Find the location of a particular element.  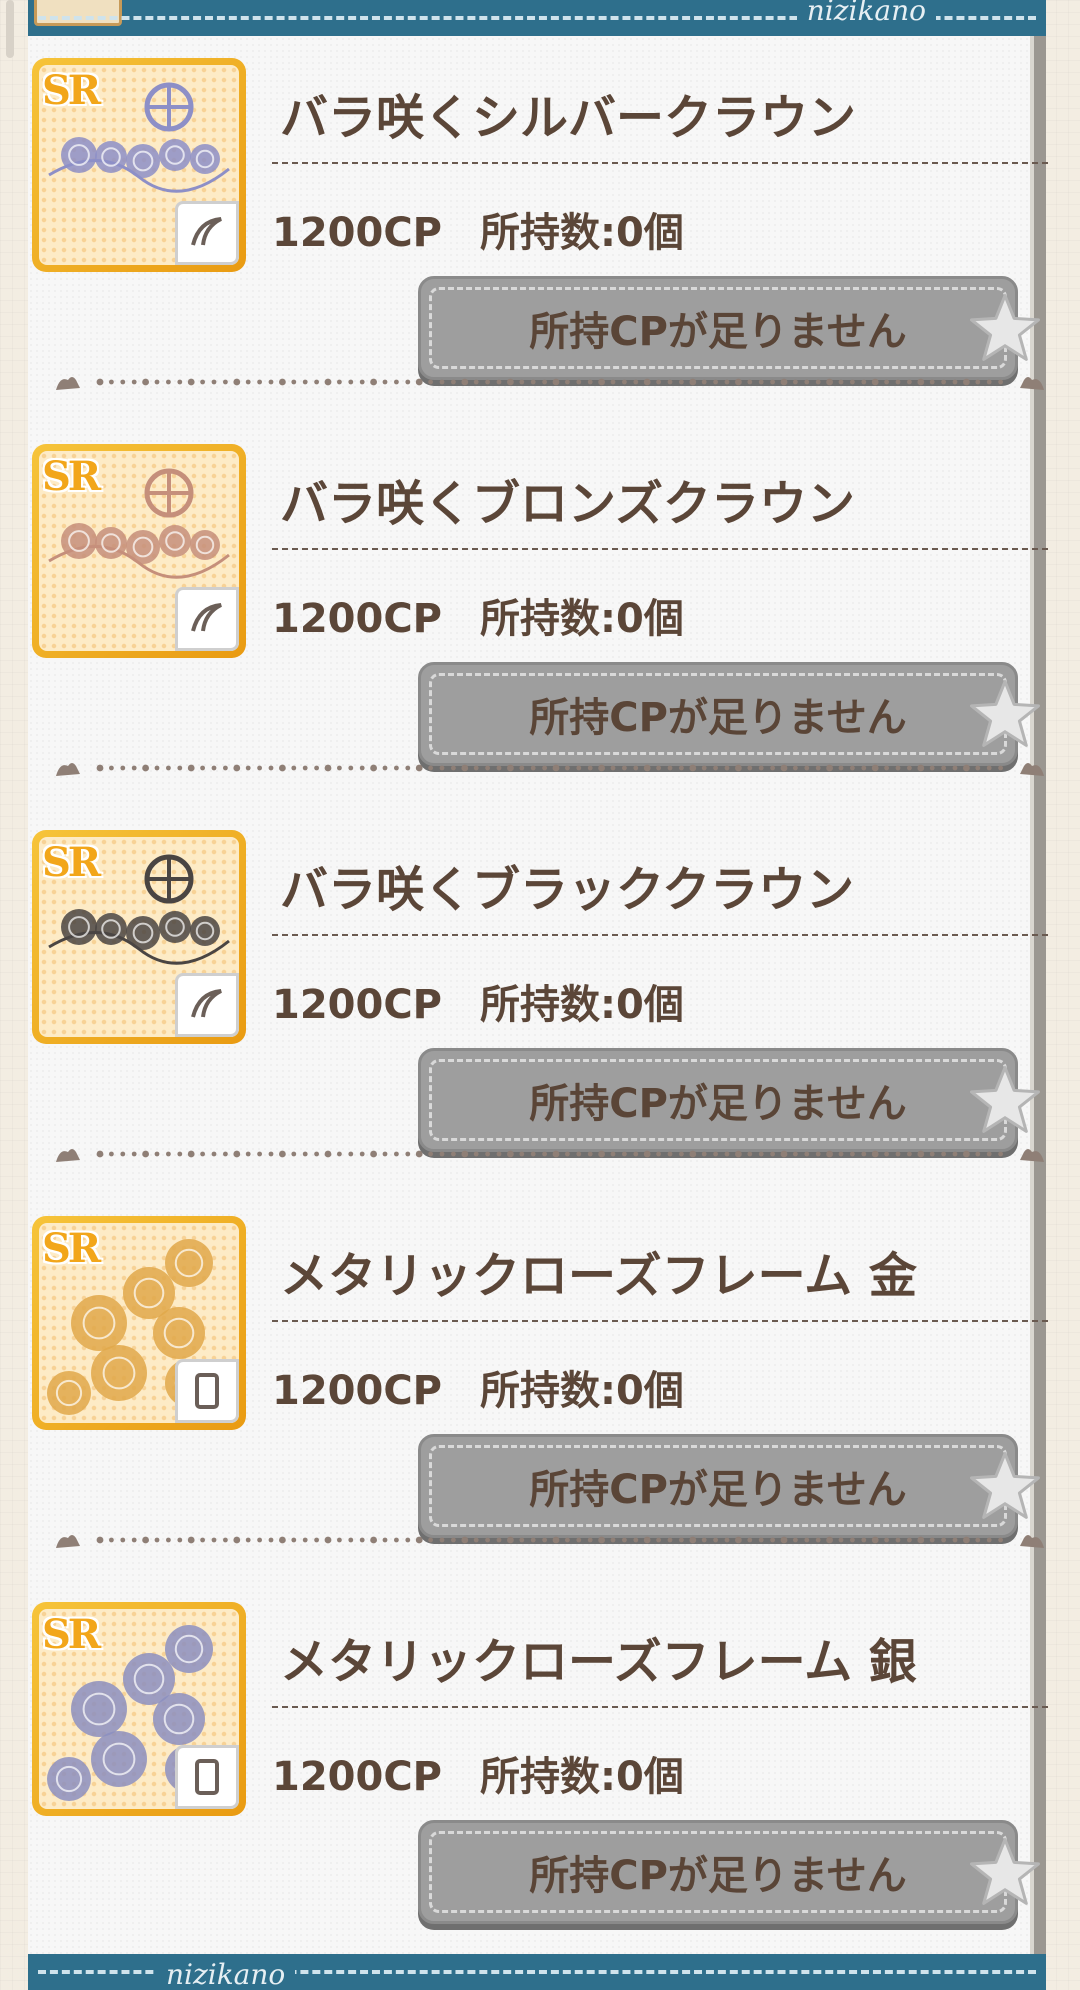

item-title: バラ咲くブロンズクラウン is located at coordinates (568, 504).